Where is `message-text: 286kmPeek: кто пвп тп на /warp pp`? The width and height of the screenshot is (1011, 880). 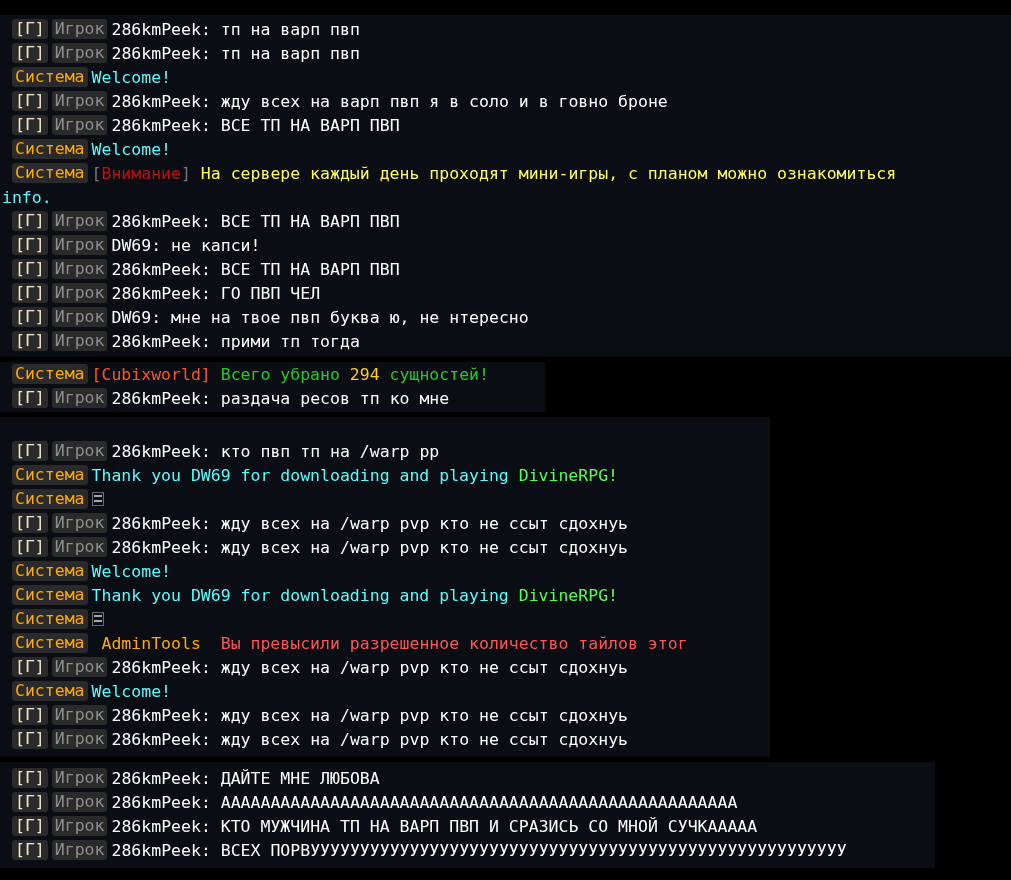
message-text: 286kmPeek: кто пвп тп на /warp pp is located at coordinates (275, 451).